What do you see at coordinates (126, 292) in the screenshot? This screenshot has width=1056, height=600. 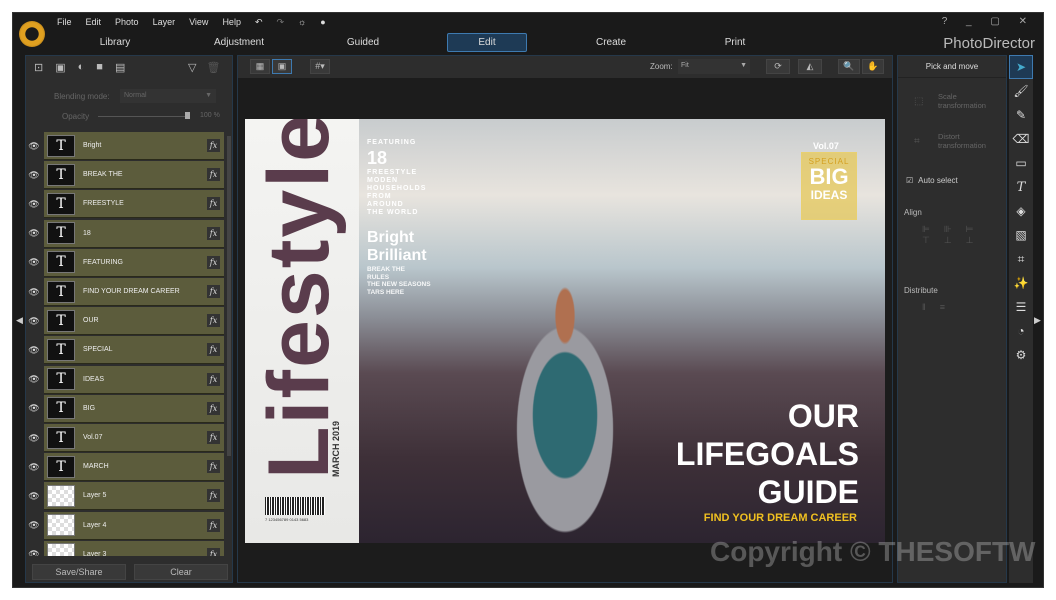 I see `layer-row: 👁 T FIND YOUR DREAM CAREER fx` at bounding box center [126, 292].